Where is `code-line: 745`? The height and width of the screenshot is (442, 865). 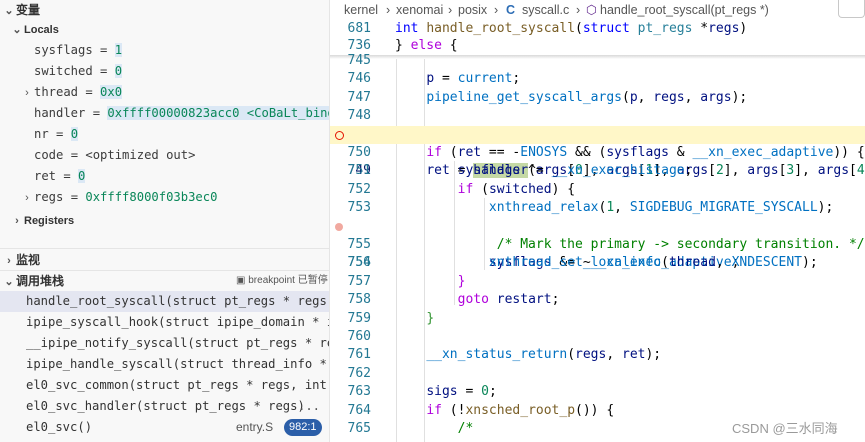 code-line: 745 is located at coordinates (597, 61).